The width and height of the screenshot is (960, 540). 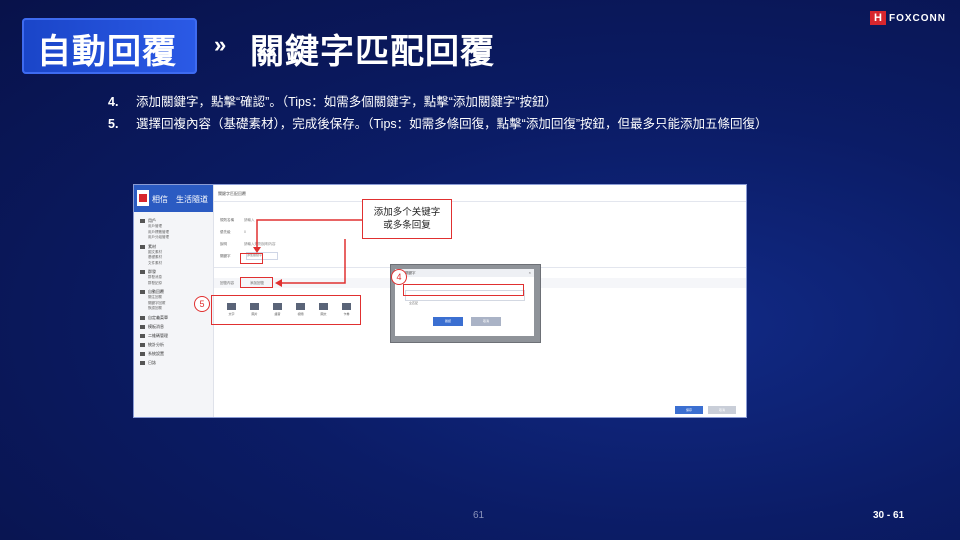 What do you see at coordinates (479, 515) in the screenshot?
I see `page-number: 61` at bounding box center [479, 515].